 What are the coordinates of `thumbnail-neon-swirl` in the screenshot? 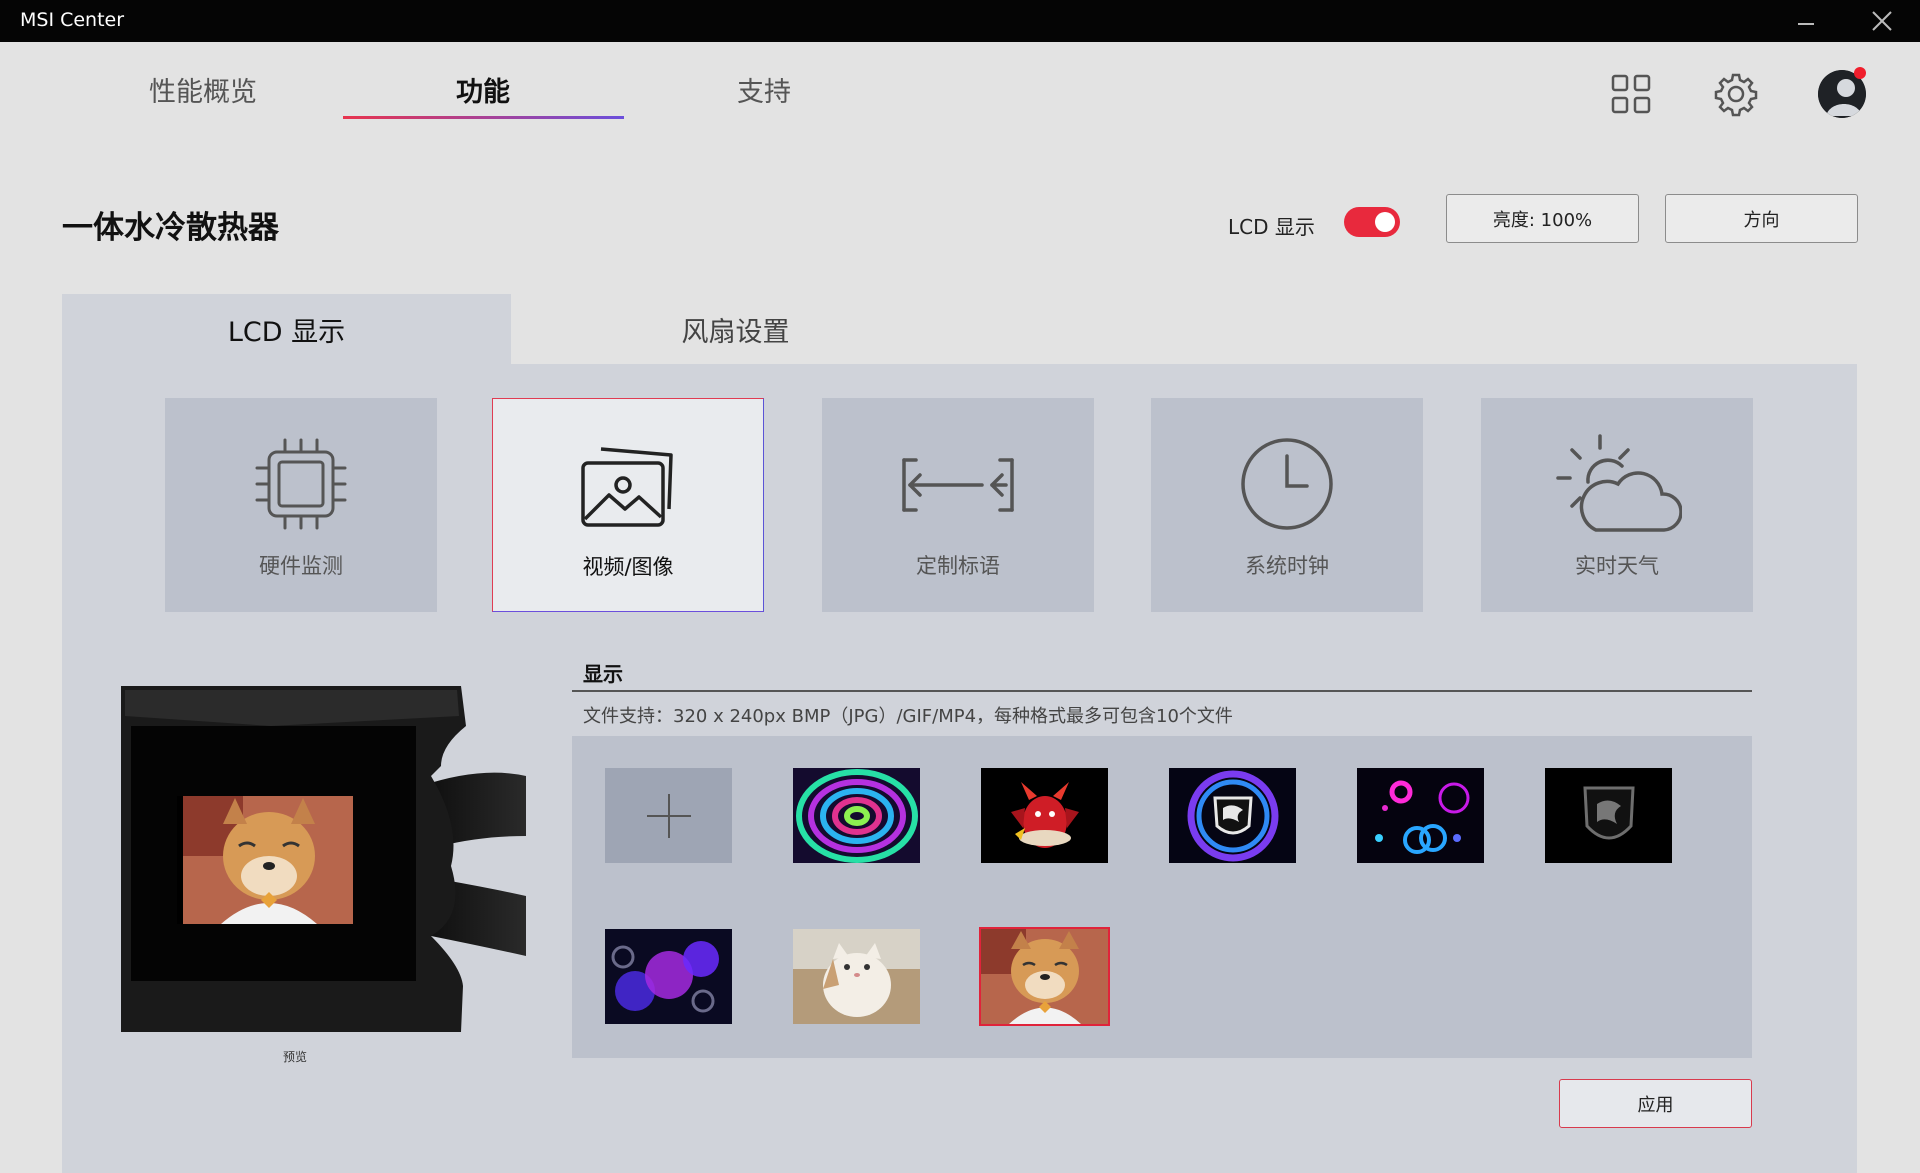 It's located at (856, 815).